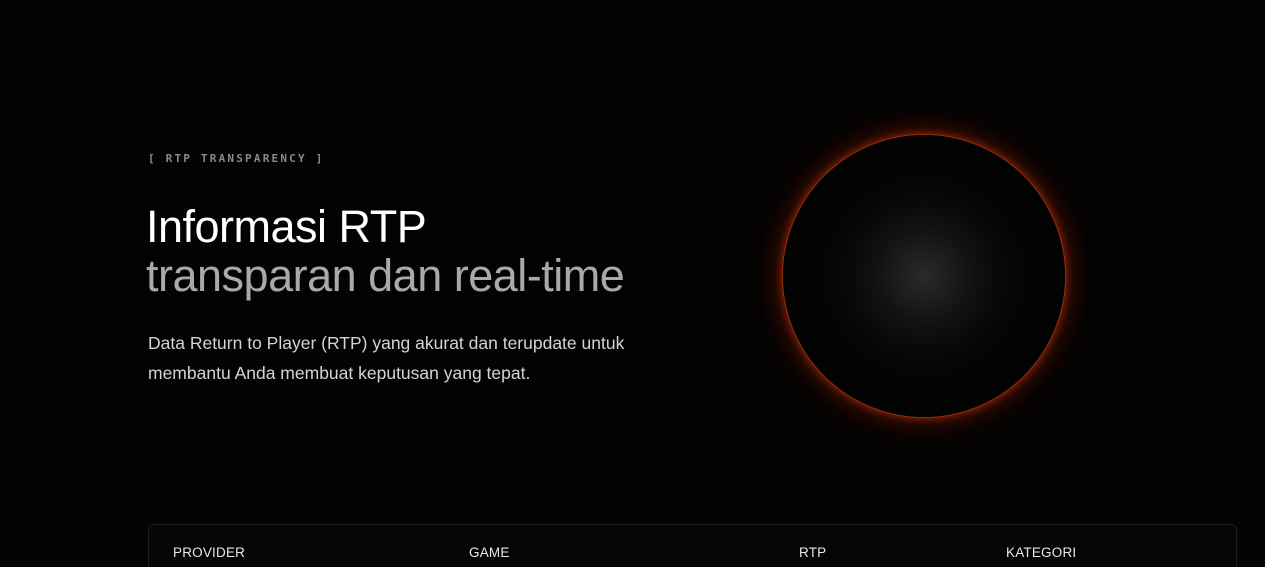  Describe the element at coordinates (924, 276) in the screenshot. I see `eclipse-orb-graphic` at that location.